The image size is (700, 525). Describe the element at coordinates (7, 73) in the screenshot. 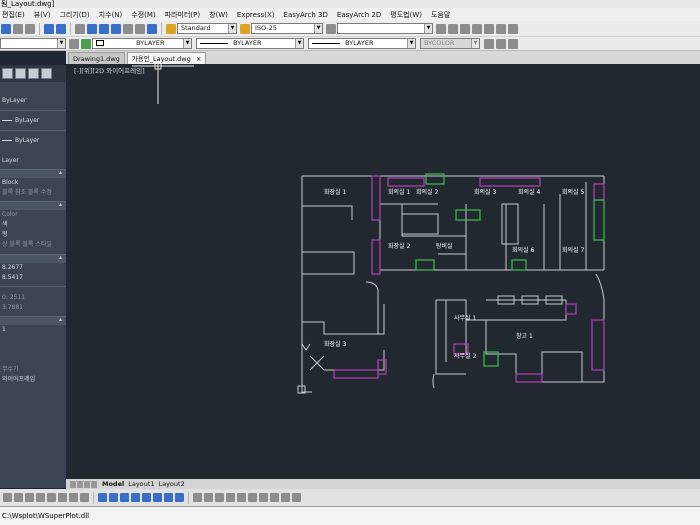

I see `select-objects-icon` at that location.